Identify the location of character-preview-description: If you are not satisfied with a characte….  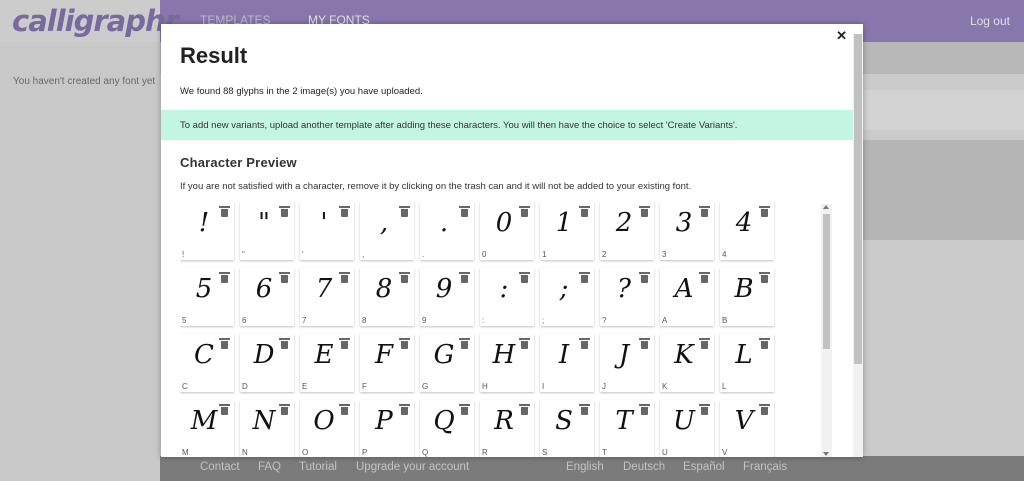
(436, 186).